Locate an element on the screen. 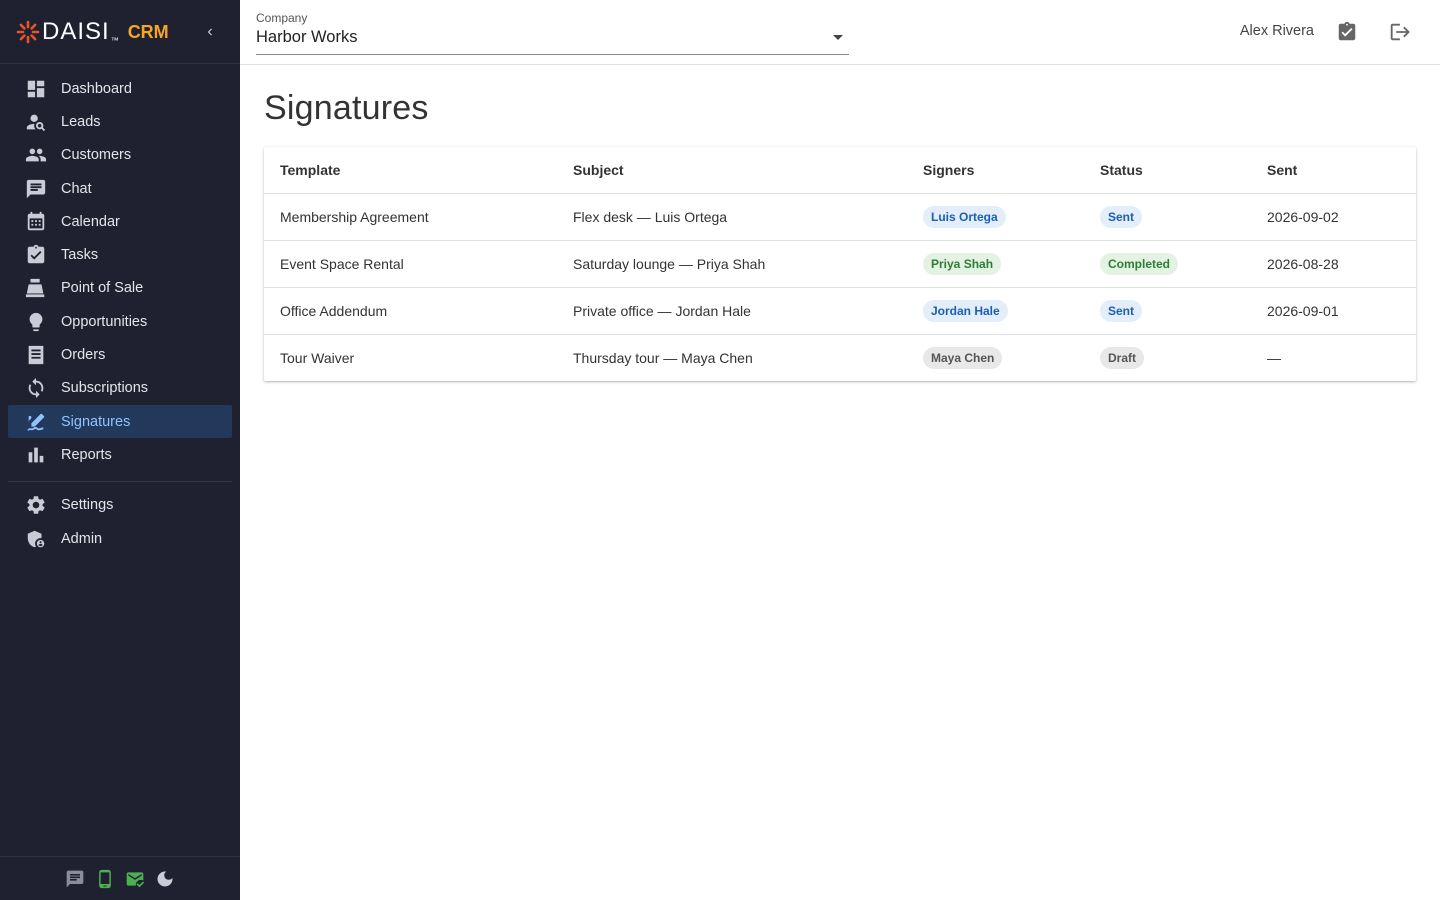 Image resolution: width=1440 pixels, height=900 pixels. dashboard-icon is located at coordinates (36, 89).